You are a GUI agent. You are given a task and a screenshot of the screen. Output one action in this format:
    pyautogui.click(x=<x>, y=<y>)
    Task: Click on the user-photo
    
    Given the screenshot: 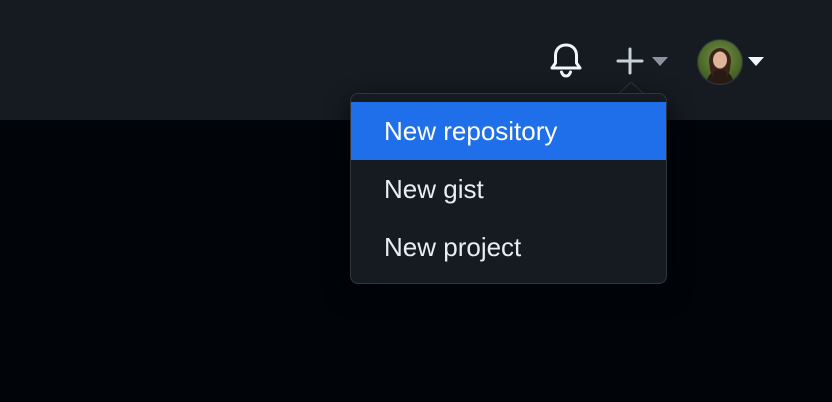 What is the action you would take?
    pyautogui.click(x=720, y=66)
    